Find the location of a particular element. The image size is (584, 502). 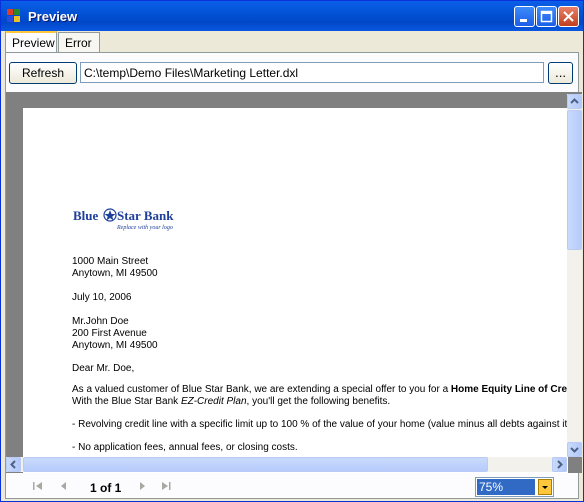

next-page-icon is located at coordinates (142, 486).